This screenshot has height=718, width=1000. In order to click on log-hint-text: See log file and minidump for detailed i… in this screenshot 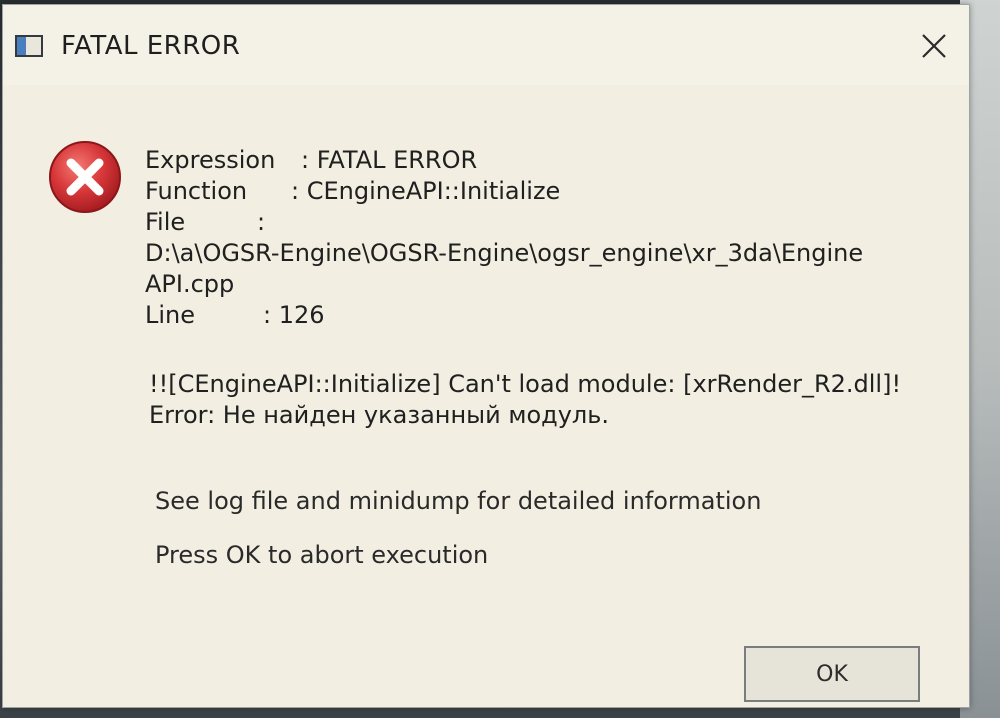, I will do `click(458, 501)`.